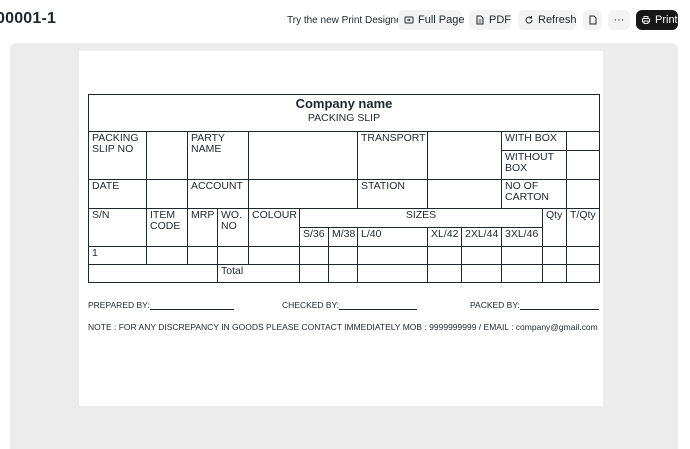 This screenshot has width=690, height=449. What do you see at coordinates (522, 237) in the screenshot?
I see `size-header: 3XL/46` at bounding box center [522, 237].